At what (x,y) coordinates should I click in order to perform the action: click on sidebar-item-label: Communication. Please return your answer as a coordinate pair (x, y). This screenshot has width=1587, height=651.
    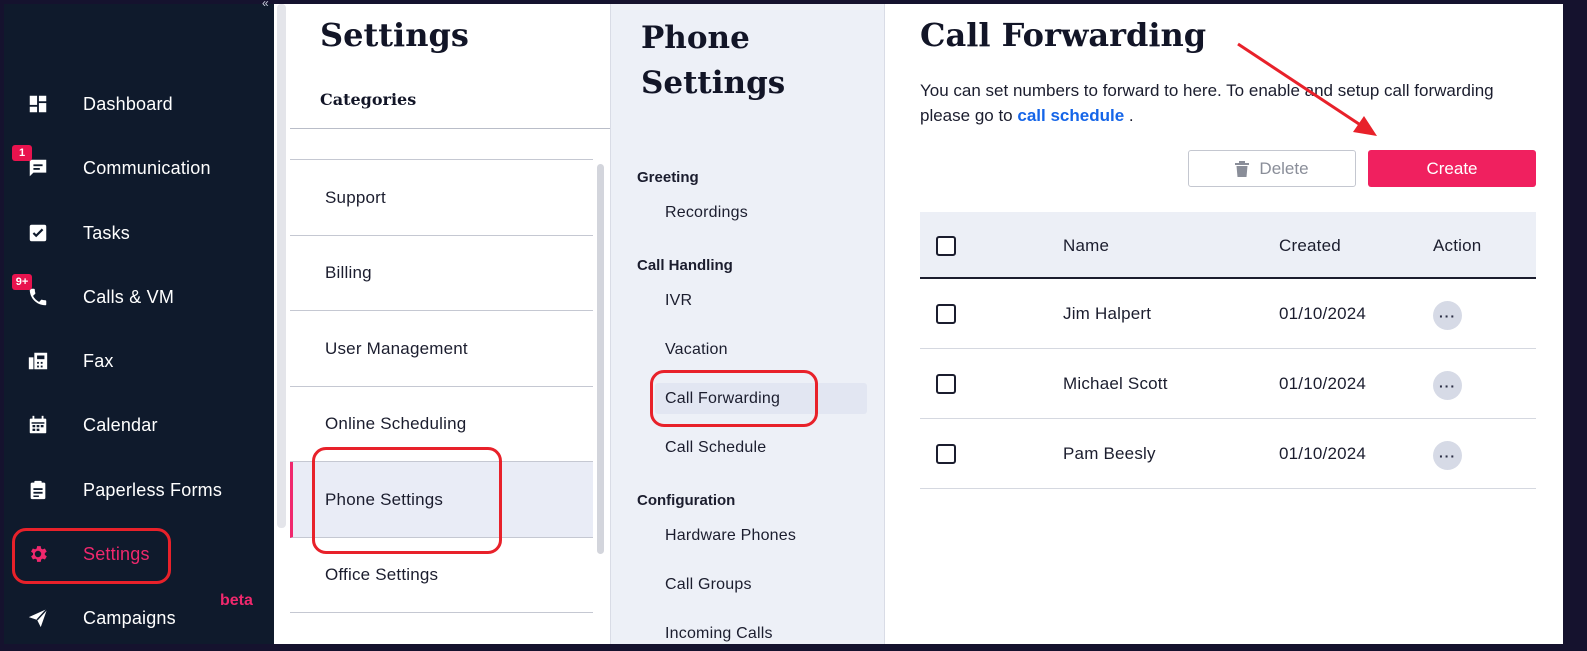
    Looking at the image, I should click on (147, 167).